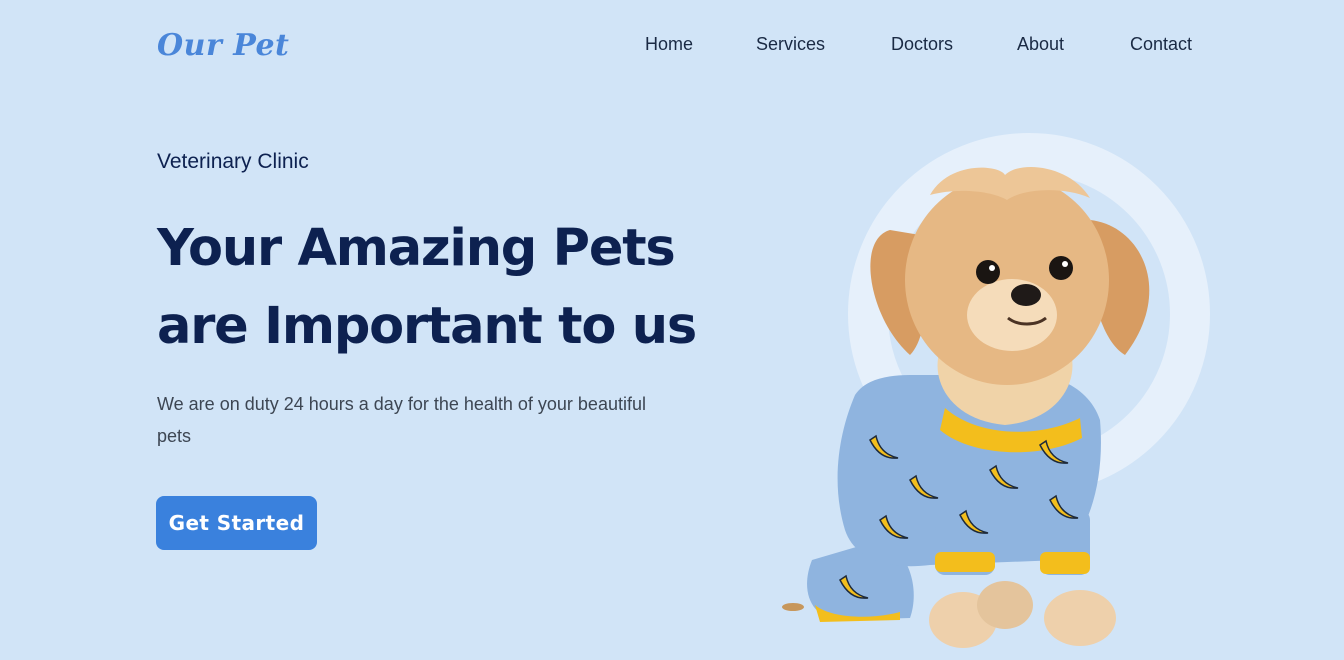 Image resolution: width=1344 pixels, height=660 pixels. What do you see at coordinates (223, 45) in the screenshot?
I see `brand-logo: Our Pet` at bounding box center [223, 45].